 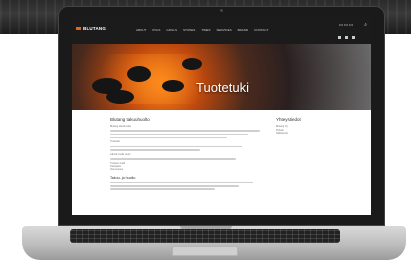 What do you see at coordinates (221, 10) in the screenshot?
I see `webcam` at bounding box center [221, 10].